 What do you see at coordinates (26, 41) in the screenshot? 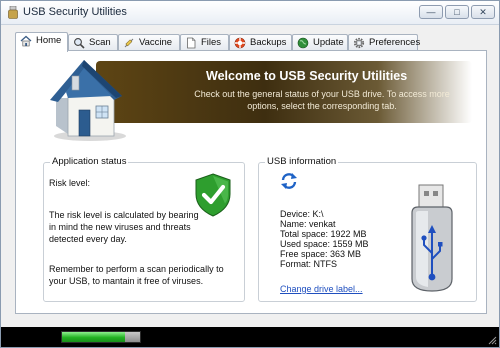
I see `home-icon` at bounding box center [26, 41].